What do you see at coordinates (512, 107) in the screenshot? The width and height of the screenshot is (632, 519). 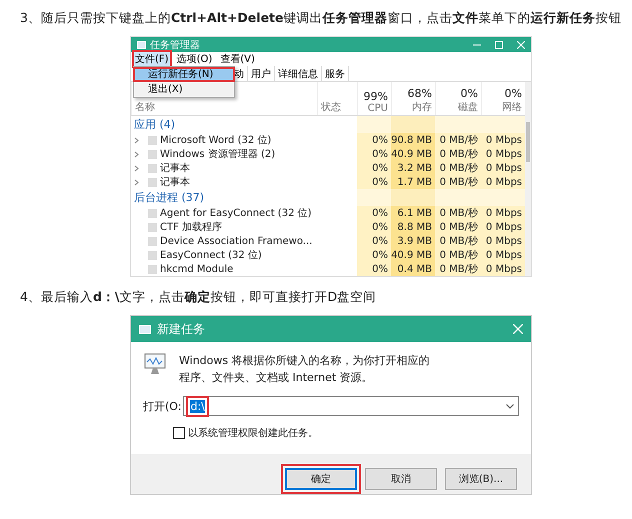 I see `column-header: 网络` at bounding box center [512, 107].